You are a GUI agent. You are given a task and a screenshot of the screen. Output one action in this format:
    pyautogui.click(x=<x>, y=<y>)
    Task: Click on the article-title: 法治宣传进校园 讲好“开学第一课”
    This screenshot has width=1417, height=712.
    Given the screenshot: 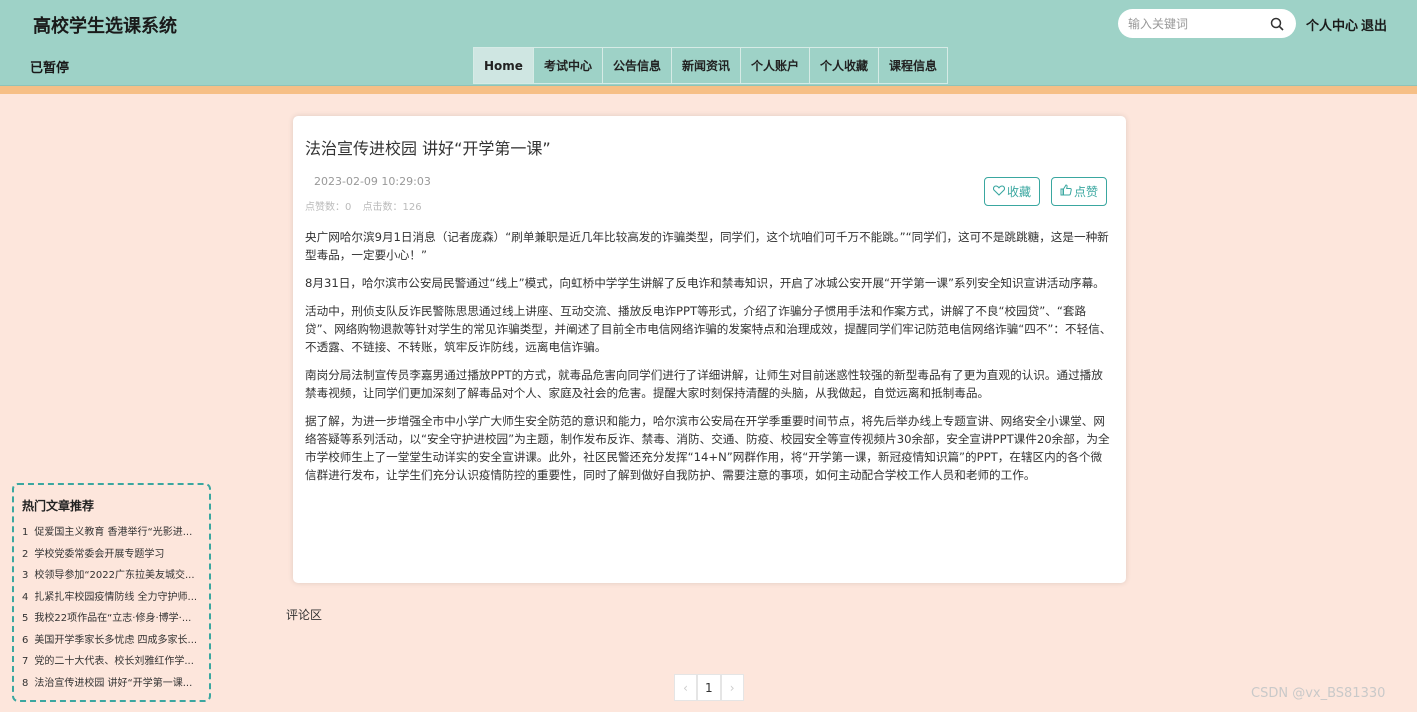 What is the action you would take?
    pyautogui.click(x=428, y=148)
    